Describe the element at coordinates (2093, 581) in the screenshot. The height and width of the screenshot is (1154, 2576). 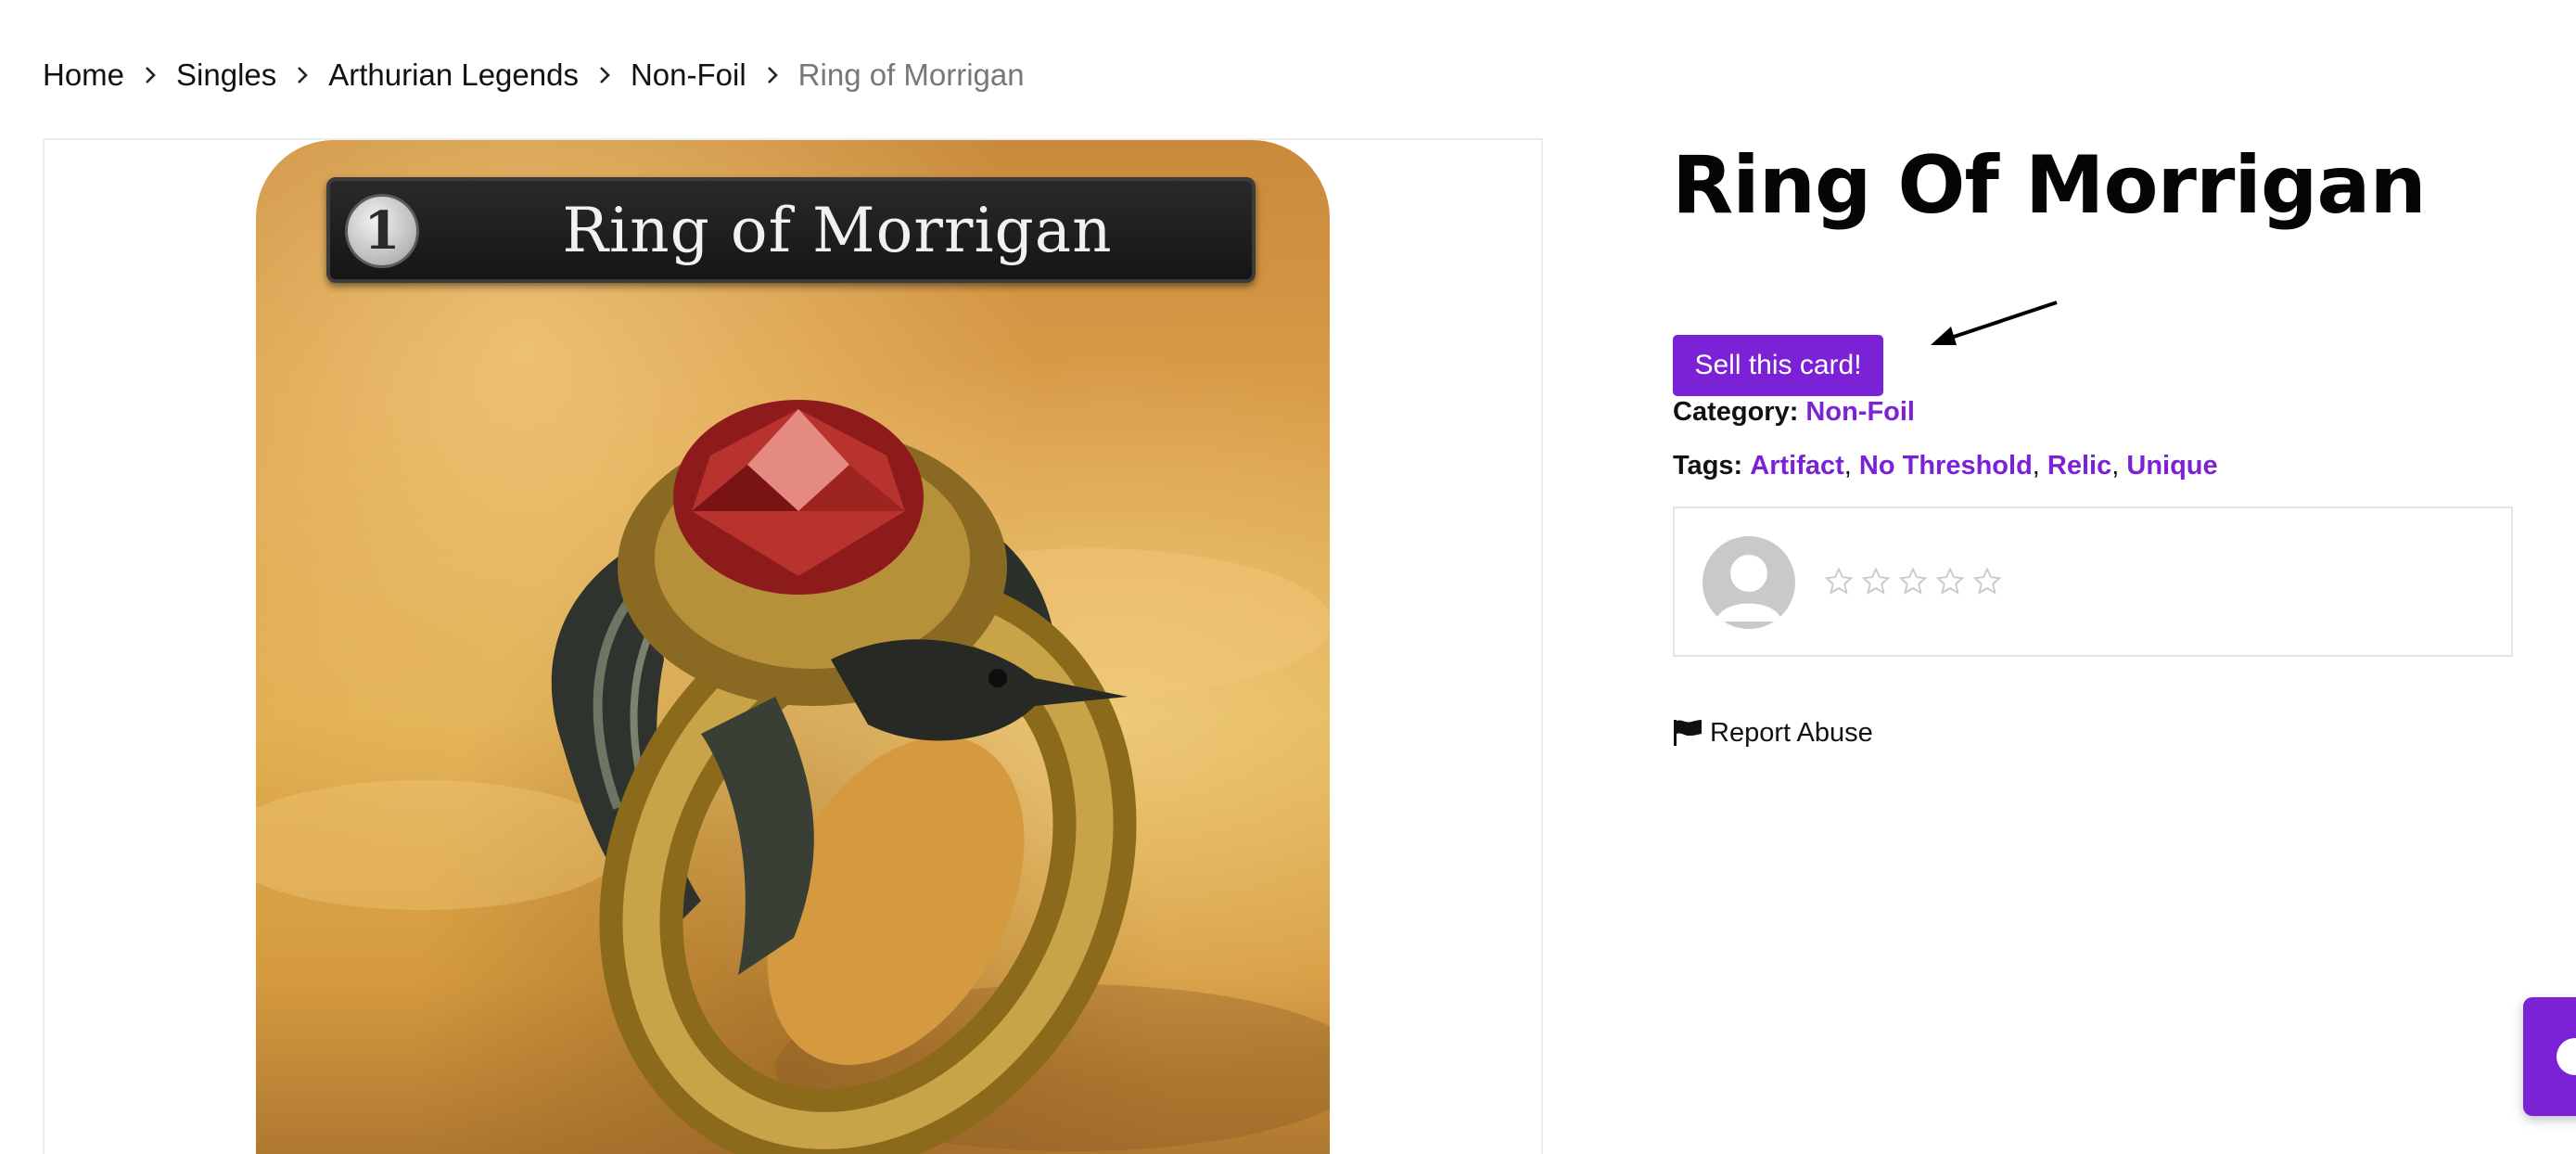
I see `review-box` at that location.